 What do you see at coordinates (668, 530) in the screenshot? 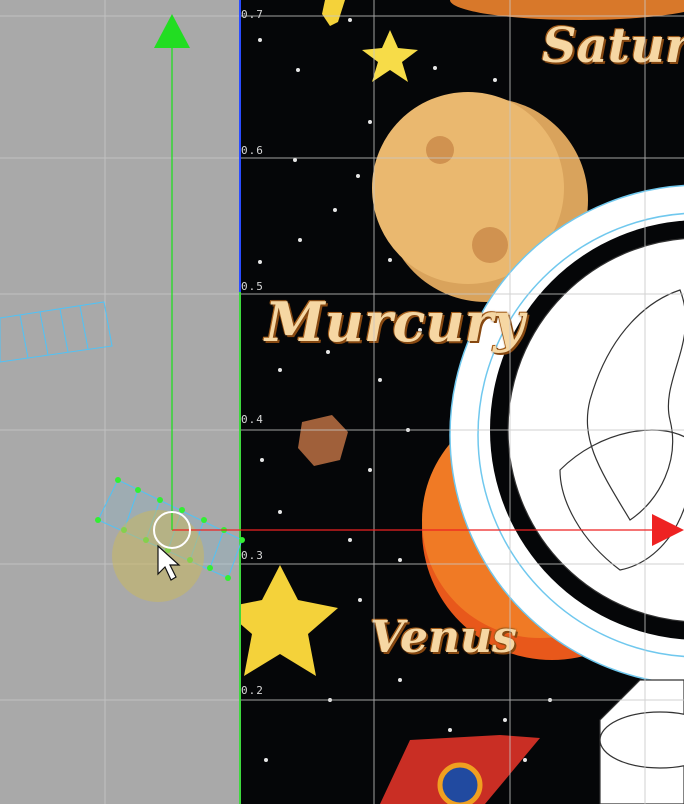
I see `x-axis-arrow-icon` at bounding box center [668, 530].